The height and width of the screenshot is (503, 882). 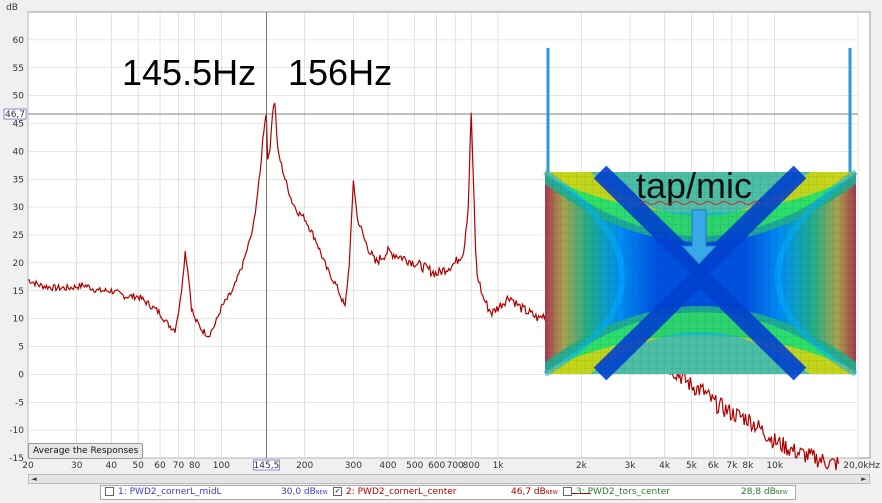 I want to click on x-tick-label: 20, so click(x=28, y=466).